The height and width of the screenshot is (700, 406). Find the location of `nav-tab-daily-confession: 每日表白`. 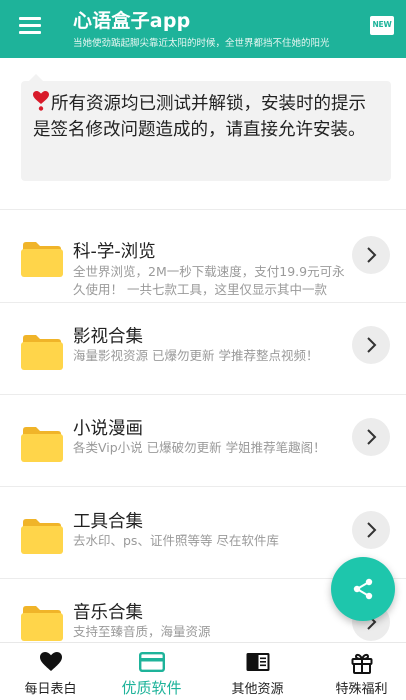

nav-tab-daily-confession: 每日表白 is located at coordinates (50, 671).